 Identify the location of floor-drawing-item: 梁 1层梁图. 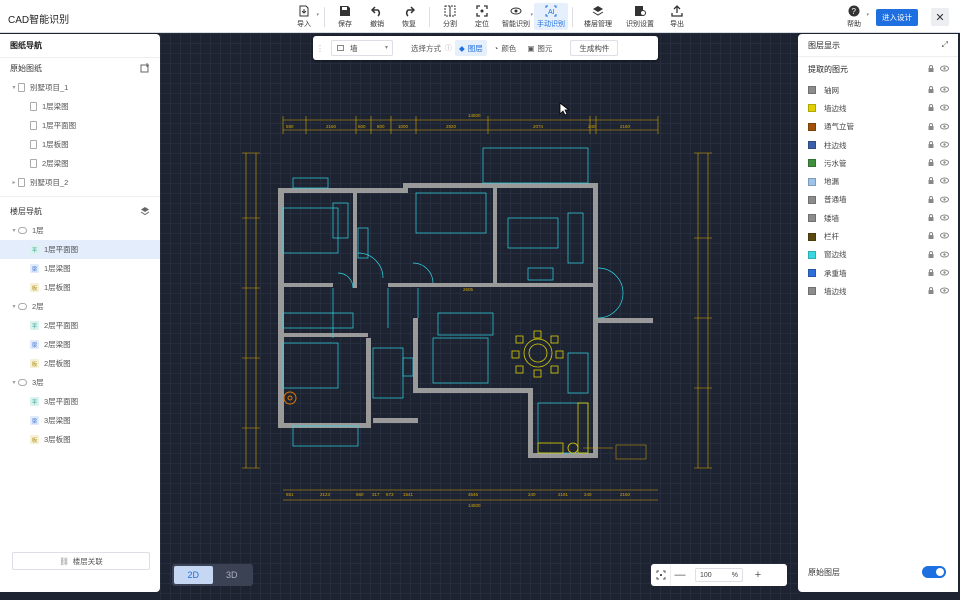
(80, 268).